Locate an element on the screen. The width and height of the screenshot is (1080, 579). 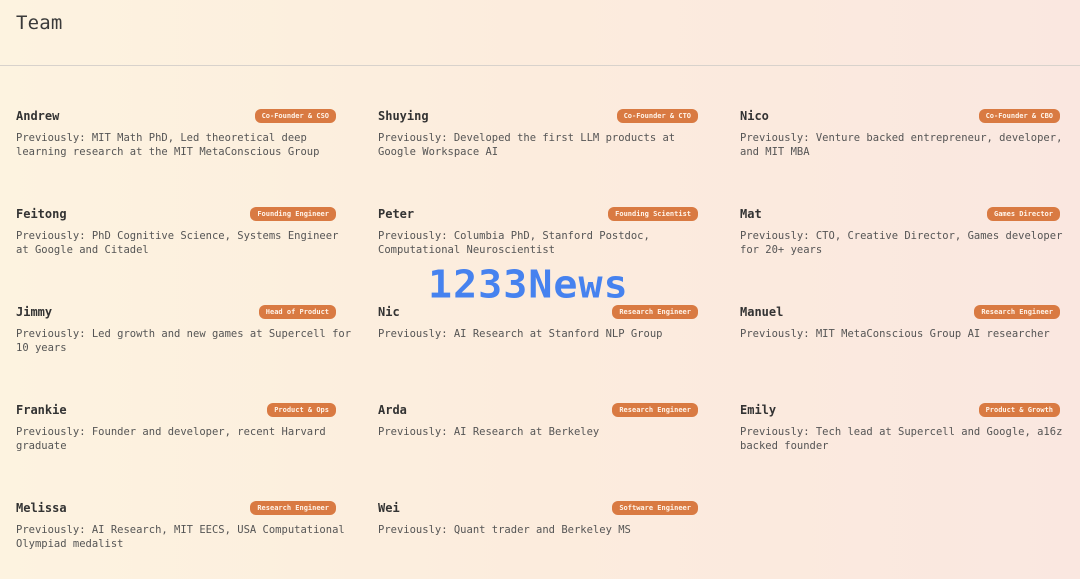
member-name: Andrew is located at coordinates (38, 116).